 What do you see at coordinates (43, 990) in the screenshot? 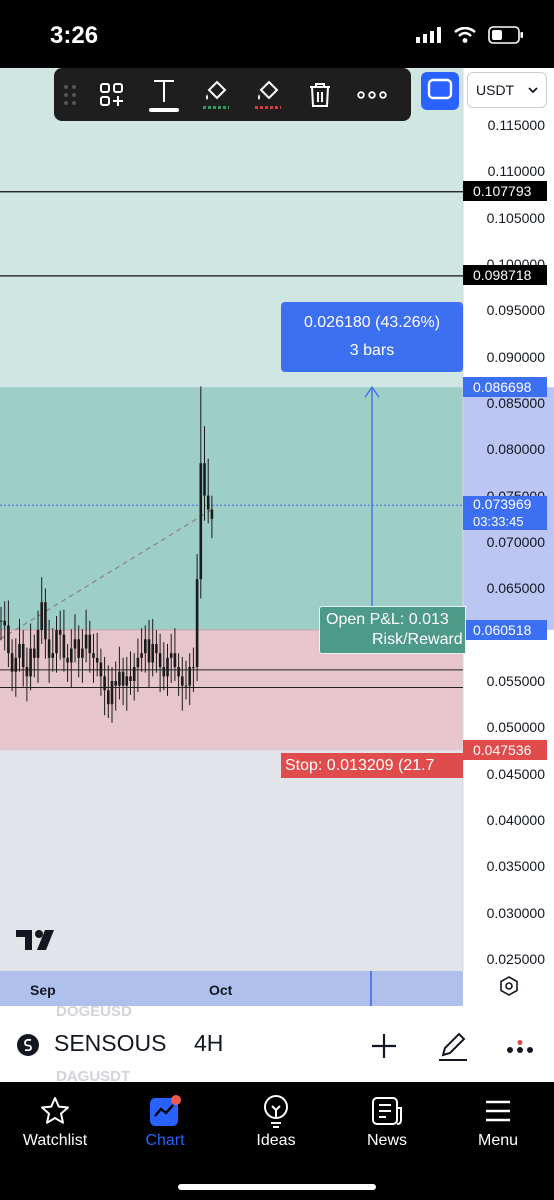
I see `time-label: Sep` at bounding box center [43, 990].